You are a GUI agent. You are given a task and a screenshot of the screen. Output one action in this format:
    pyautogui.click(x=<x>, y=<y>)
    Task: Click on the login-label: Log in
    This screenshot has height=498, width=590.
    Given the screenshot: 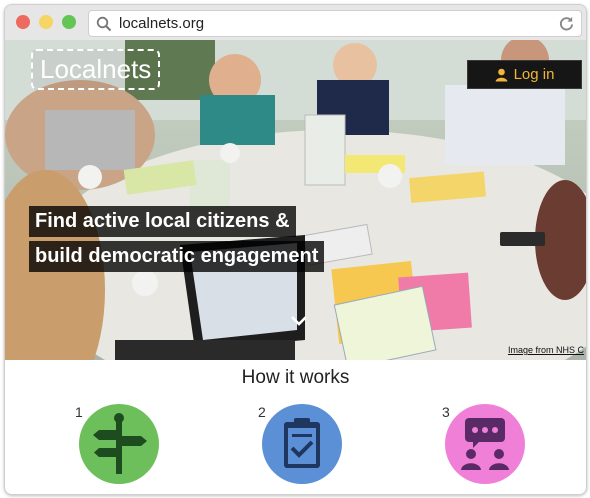 What is the action you would take?
    pyautogui.click(x=534, y=74)
    